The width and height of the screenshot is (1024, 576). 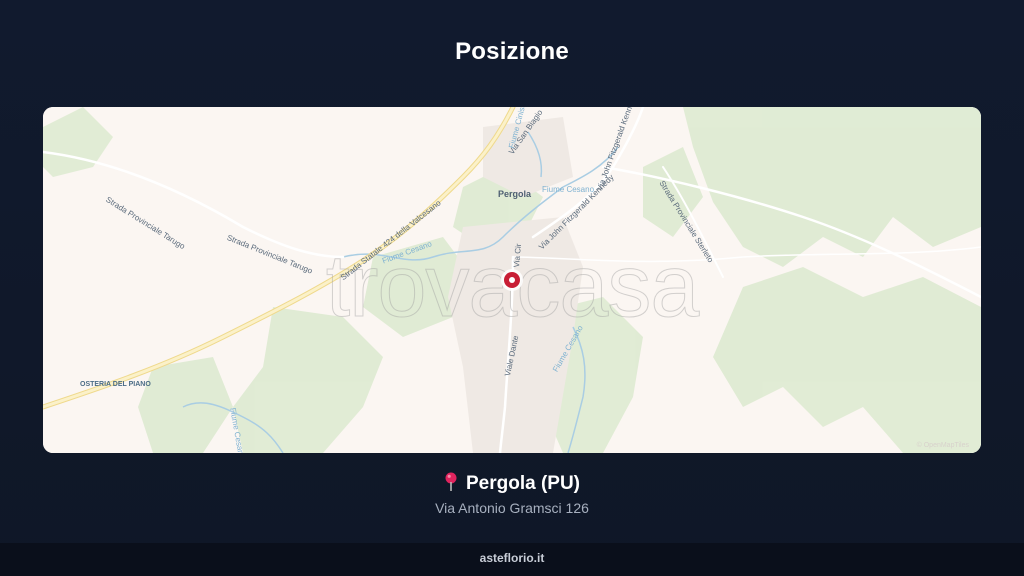 I want to click on map-pin-icon, so click(x=451, y=481).